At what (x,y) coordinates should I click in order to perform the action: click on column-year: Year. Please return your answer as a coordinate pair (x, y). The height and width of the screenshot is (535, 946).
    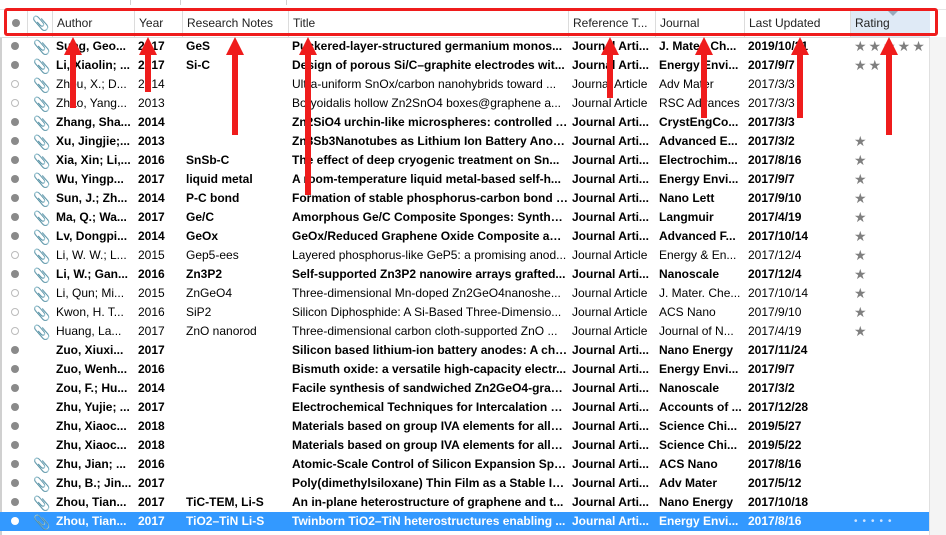
    Looking at the image, I should click on (158, 23).